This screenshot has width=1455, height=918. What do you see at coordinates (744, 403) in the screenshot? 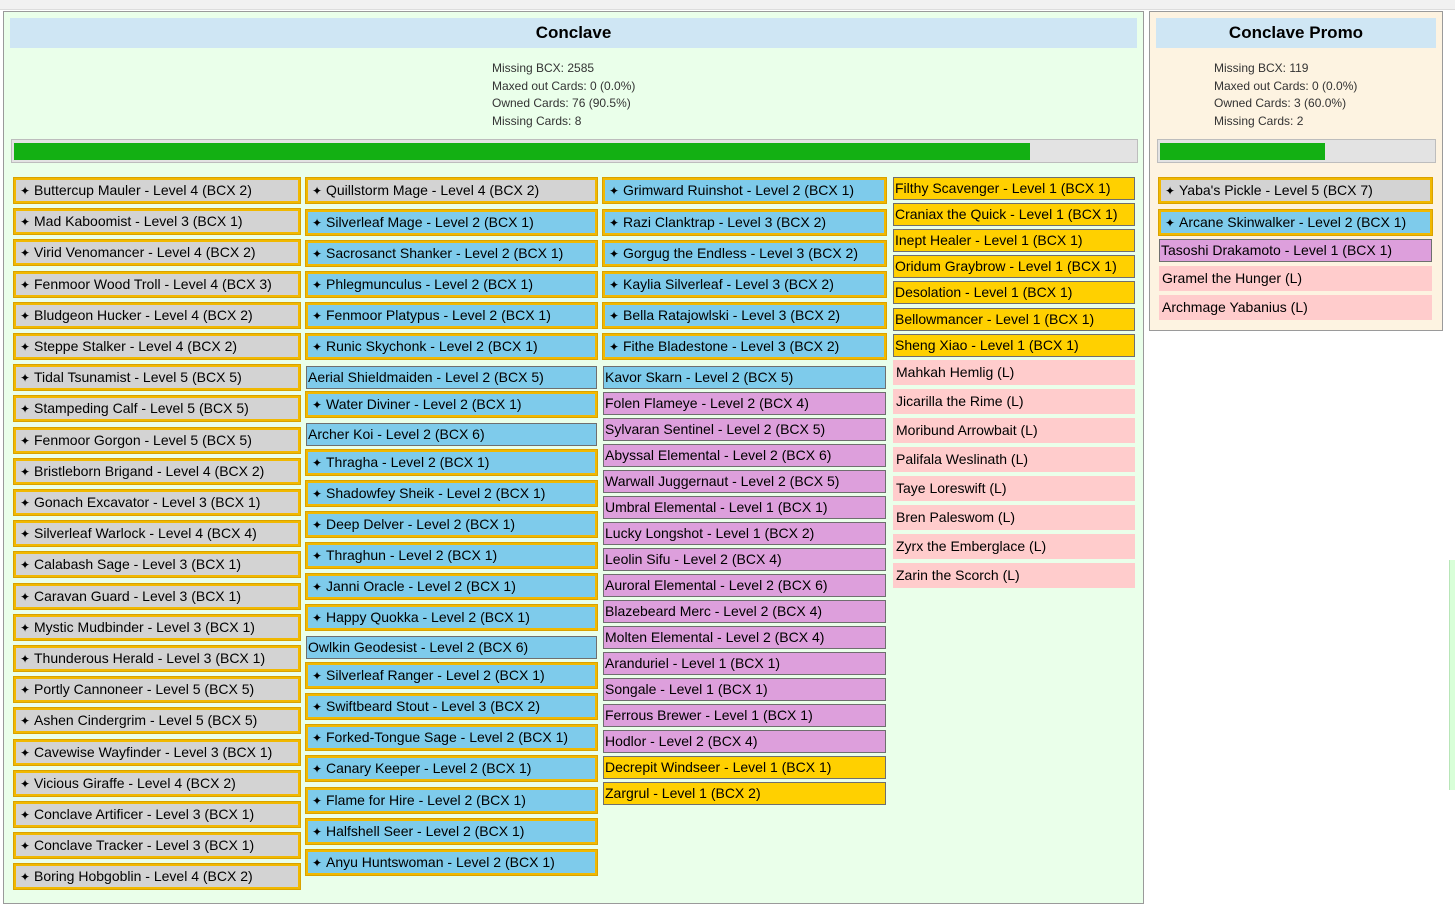
I see `card-item: Folen Flameye - Level 2 (BCX 4)` at bounding box center [744, 403].